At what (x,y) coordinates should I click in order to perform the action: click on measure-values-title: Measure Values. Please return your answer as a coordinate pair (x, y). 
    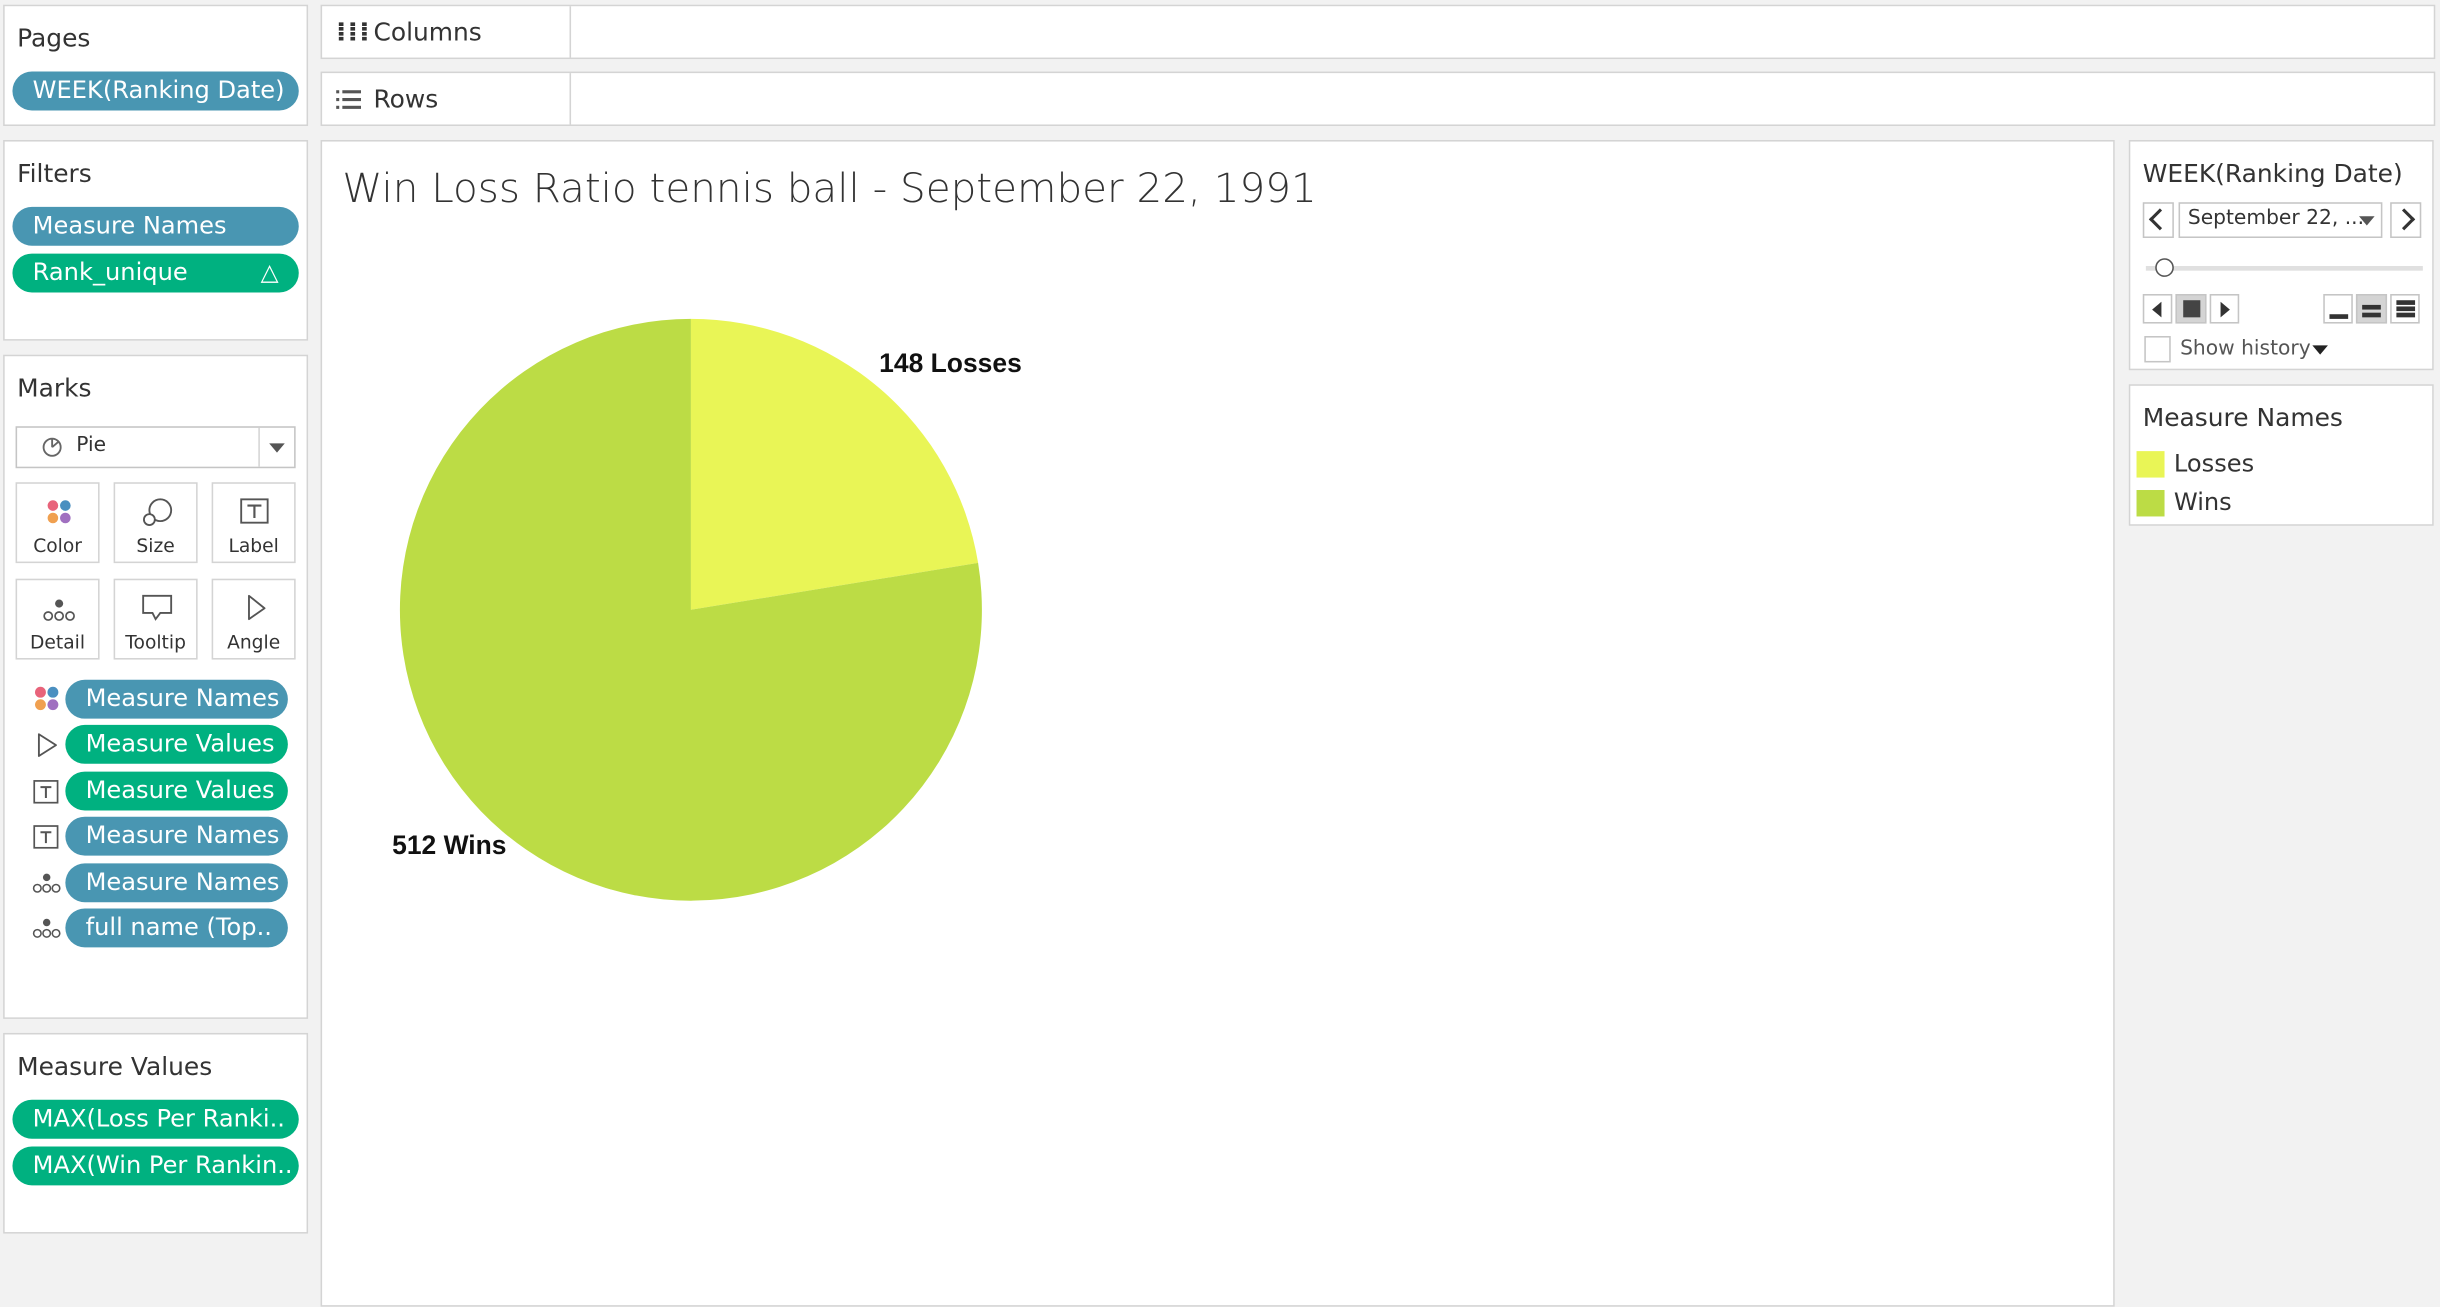
    Looking at the image, I should click on (115, 1066).